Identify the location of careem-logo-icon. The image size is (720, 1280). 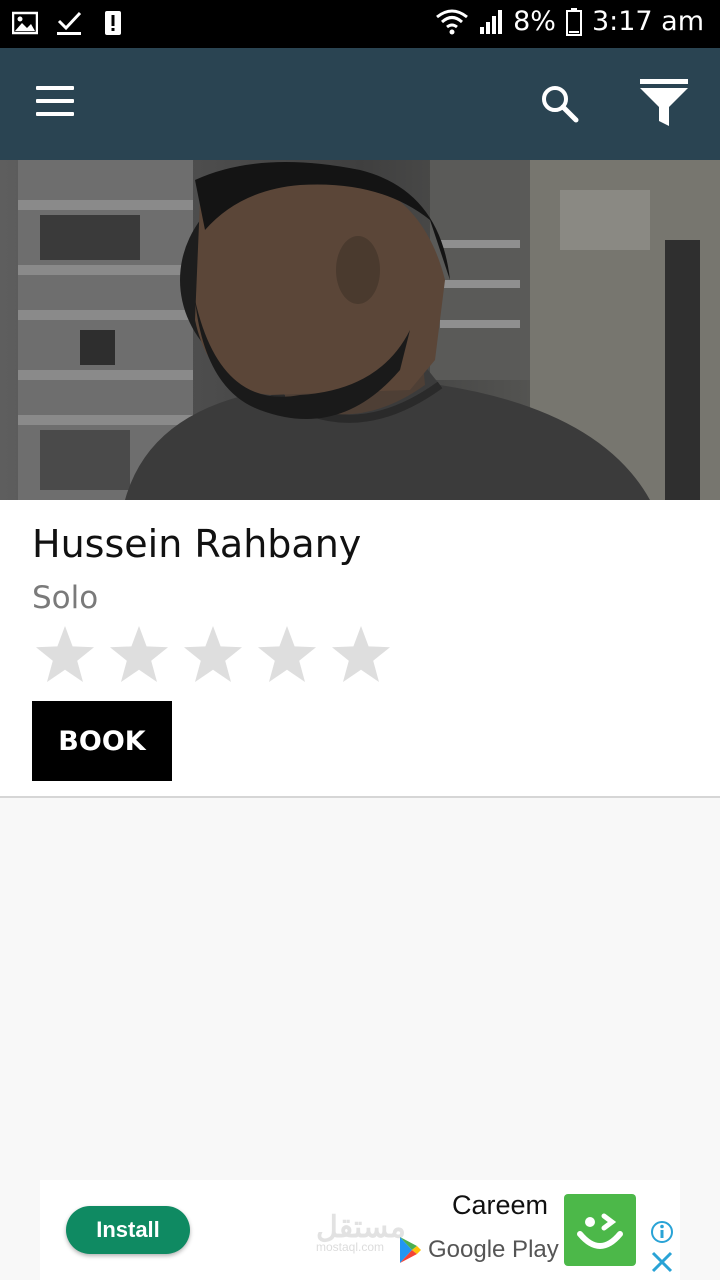
(600, 1231).